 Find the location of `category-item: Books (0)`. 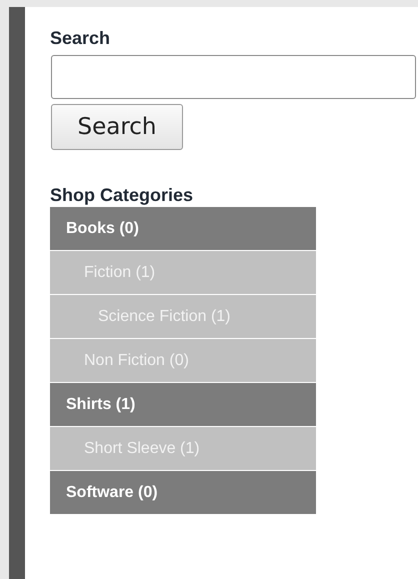

category-item: Books (0) is located at coordinates (183, 228).